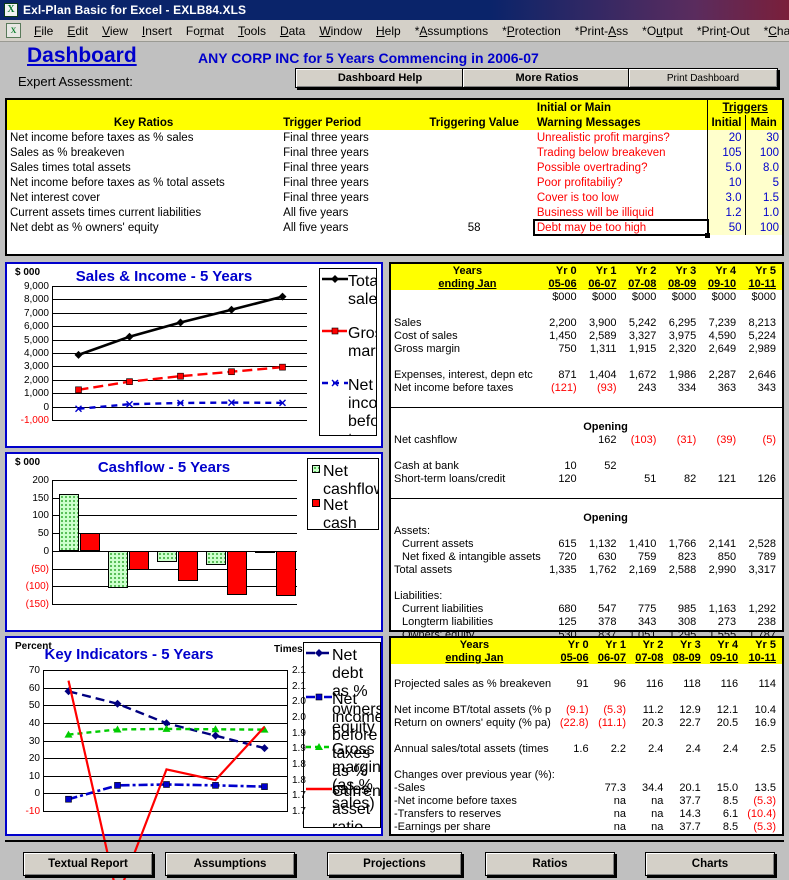 Image resolution: width=789 pixels, height=880 pixels. I want to click on bottom-button-charts: Charts, so click(710, 864).